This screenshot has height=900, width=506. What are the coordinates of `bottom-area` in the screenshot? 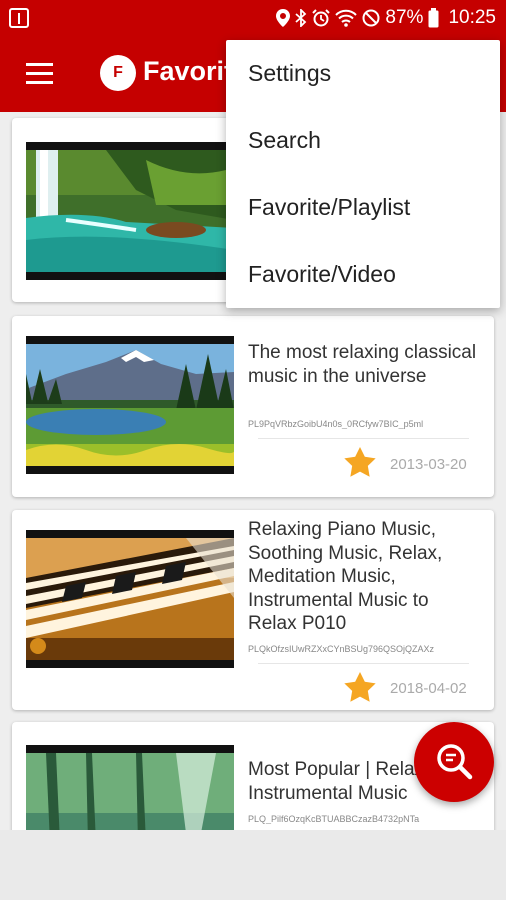 It's located at (253, 865).